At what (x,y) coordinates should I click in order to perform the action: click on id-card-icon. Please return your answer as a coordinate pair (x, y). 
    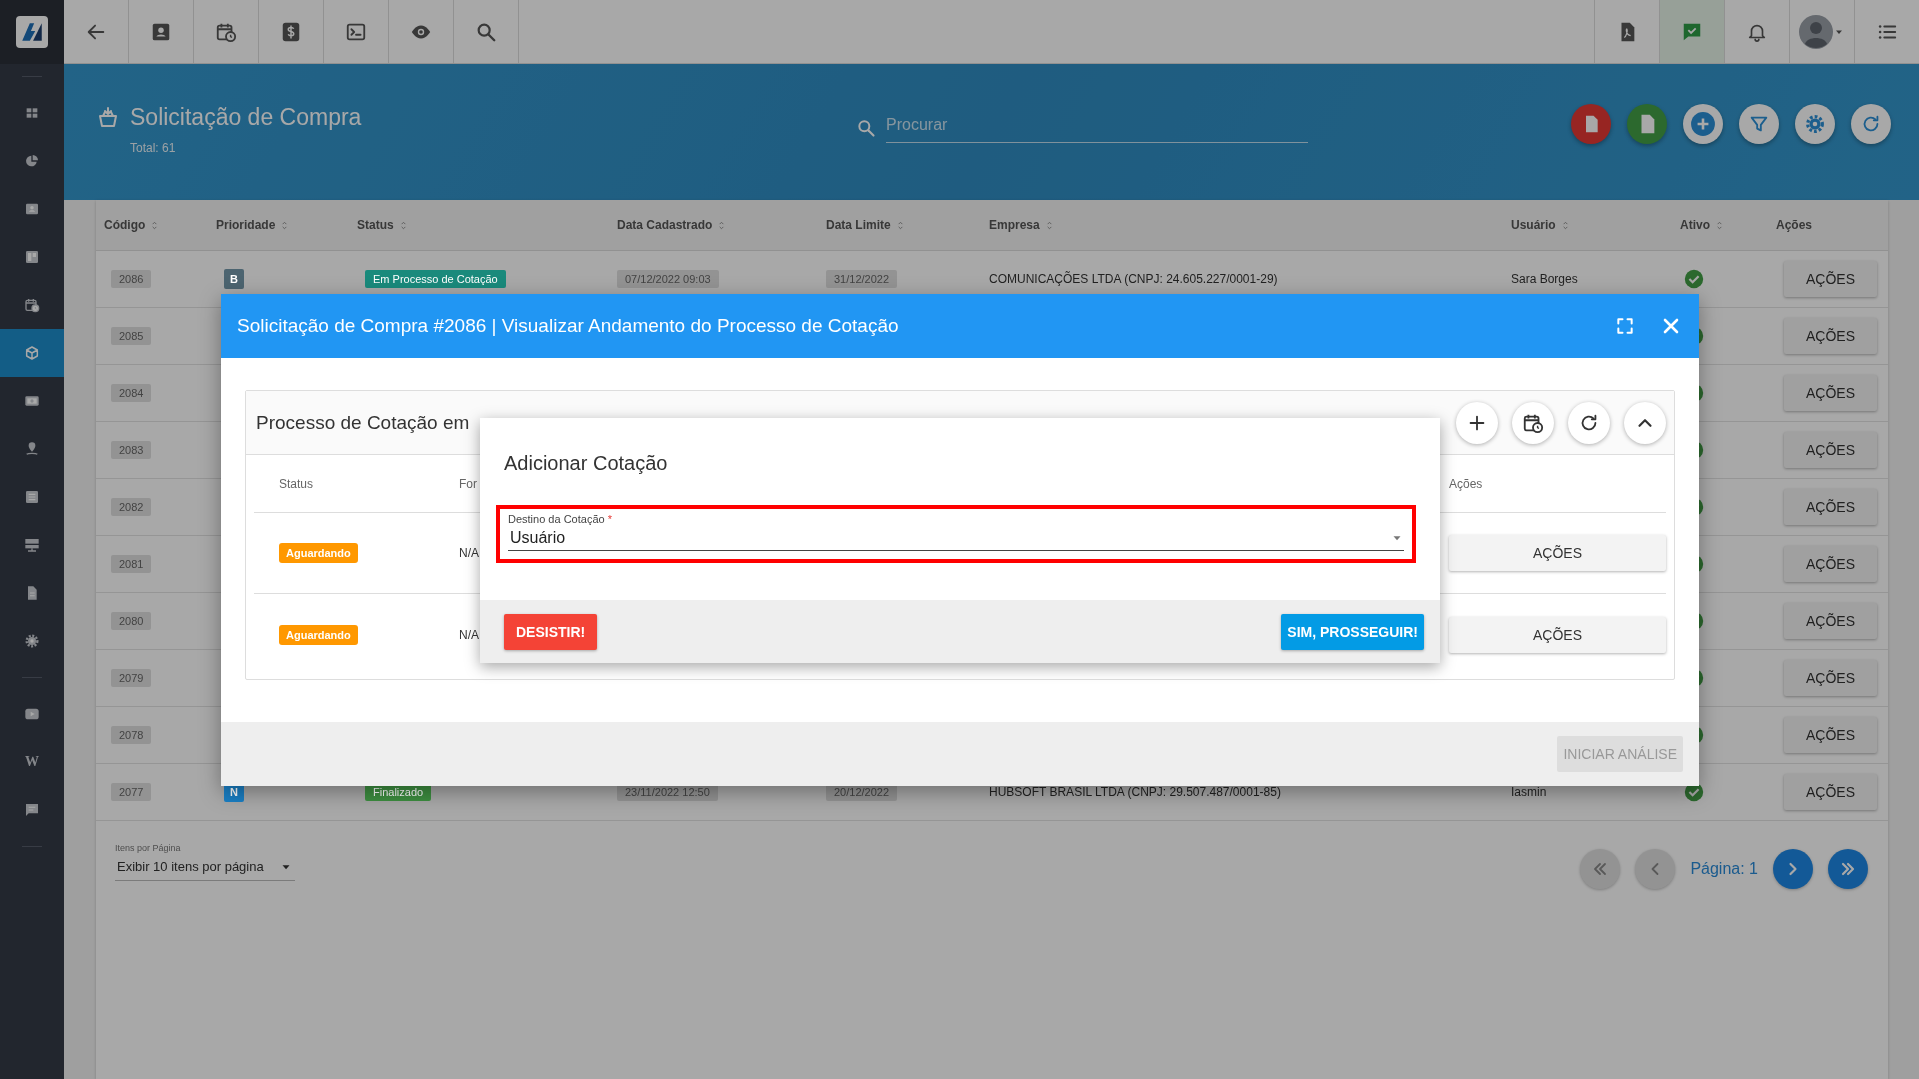
    Looking at the image, I should click on (32, 209).